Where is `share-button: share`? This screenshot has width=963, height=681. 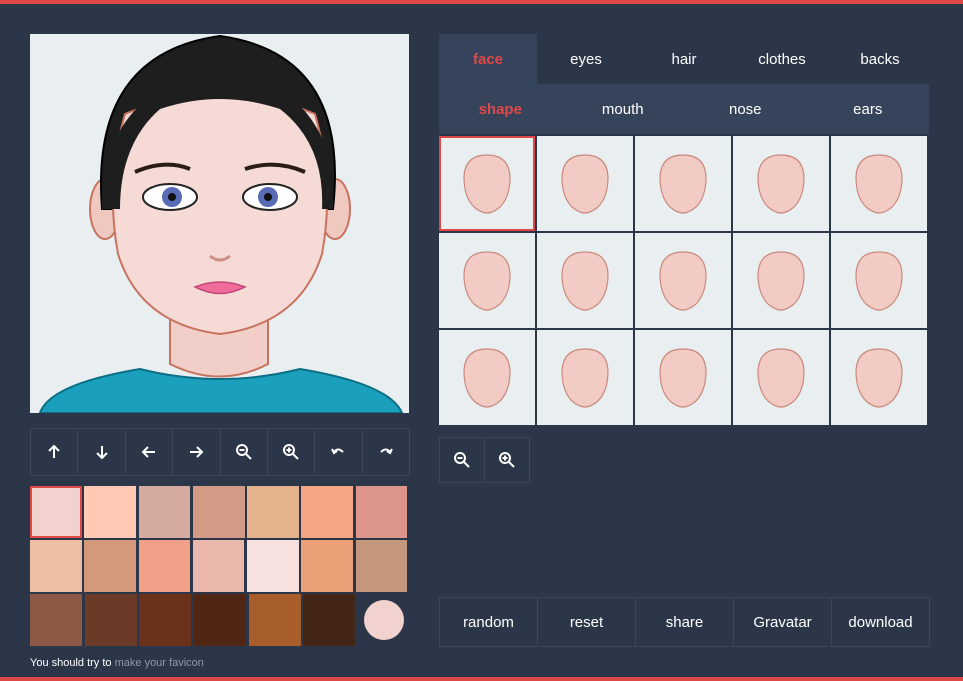
share-button: share is located at coordinates (684, 622).